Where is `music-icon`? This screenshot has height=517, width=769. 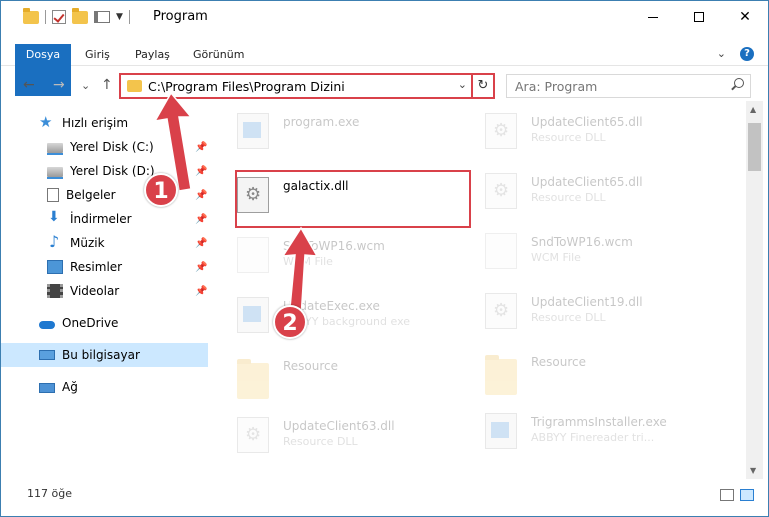
music-icon is located at coordinates (55, 241).